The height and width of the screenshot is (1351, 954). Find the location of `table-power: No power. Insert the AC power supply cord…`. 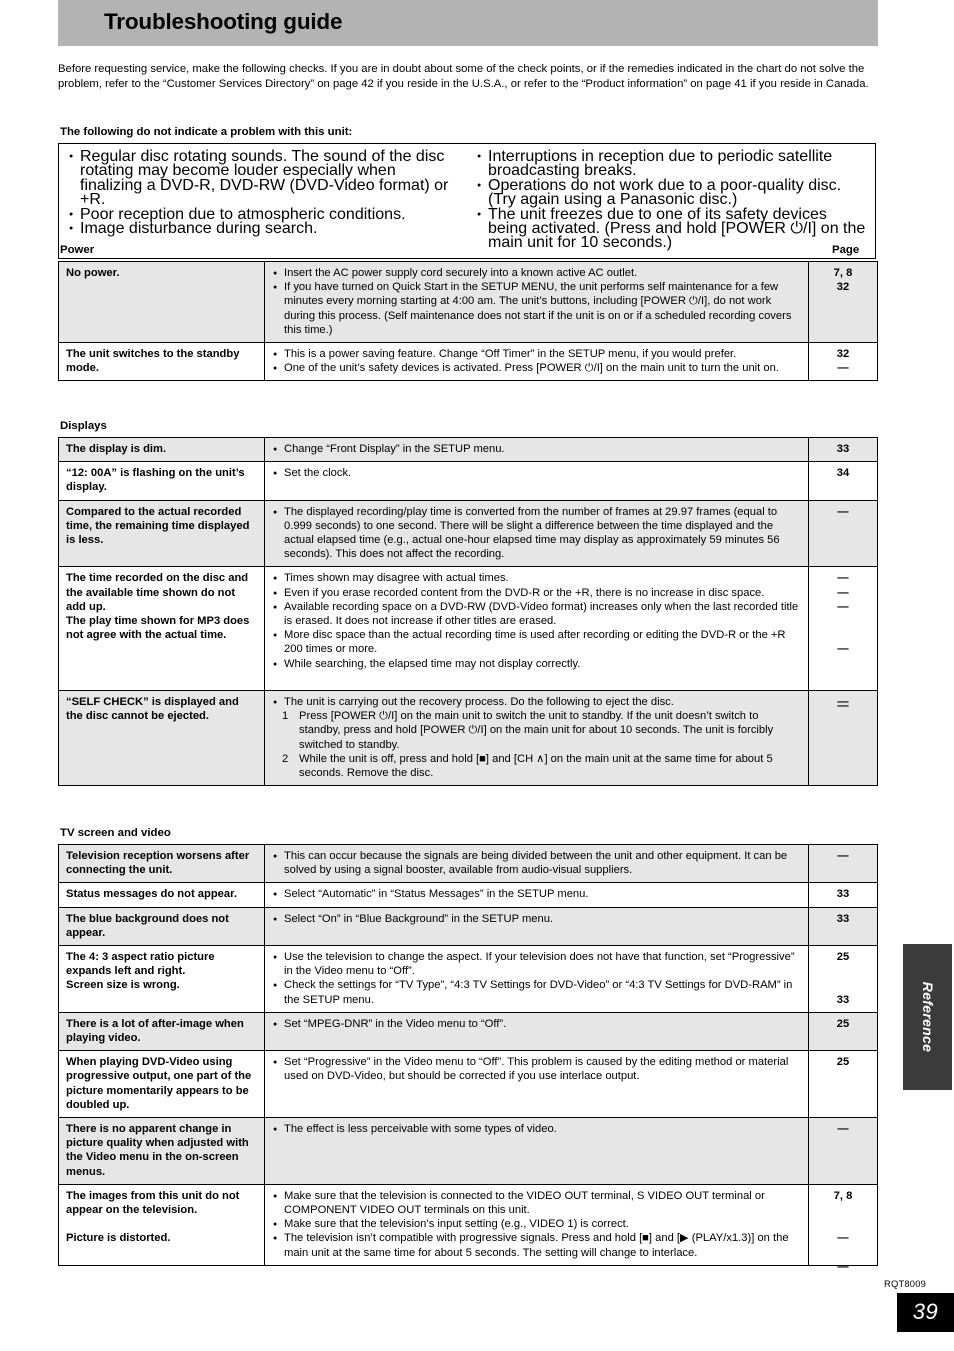

table-power: No power. Insert the AC power supply cord… is located at coordinates (468, 321).